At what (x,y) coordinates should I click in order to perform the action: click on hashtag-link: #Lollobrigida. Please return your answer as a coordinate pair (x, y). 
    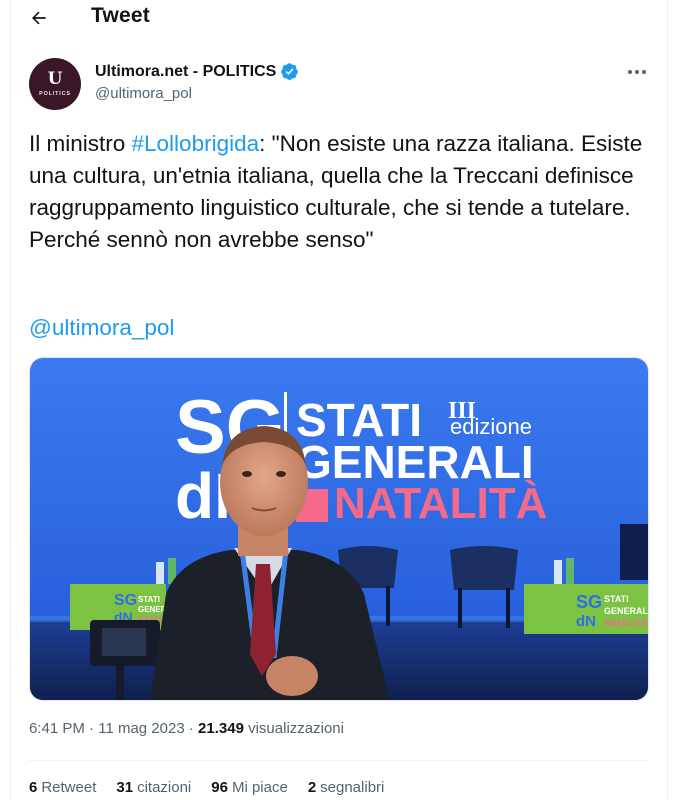
    Looking at the image, I should click on (196, 143).